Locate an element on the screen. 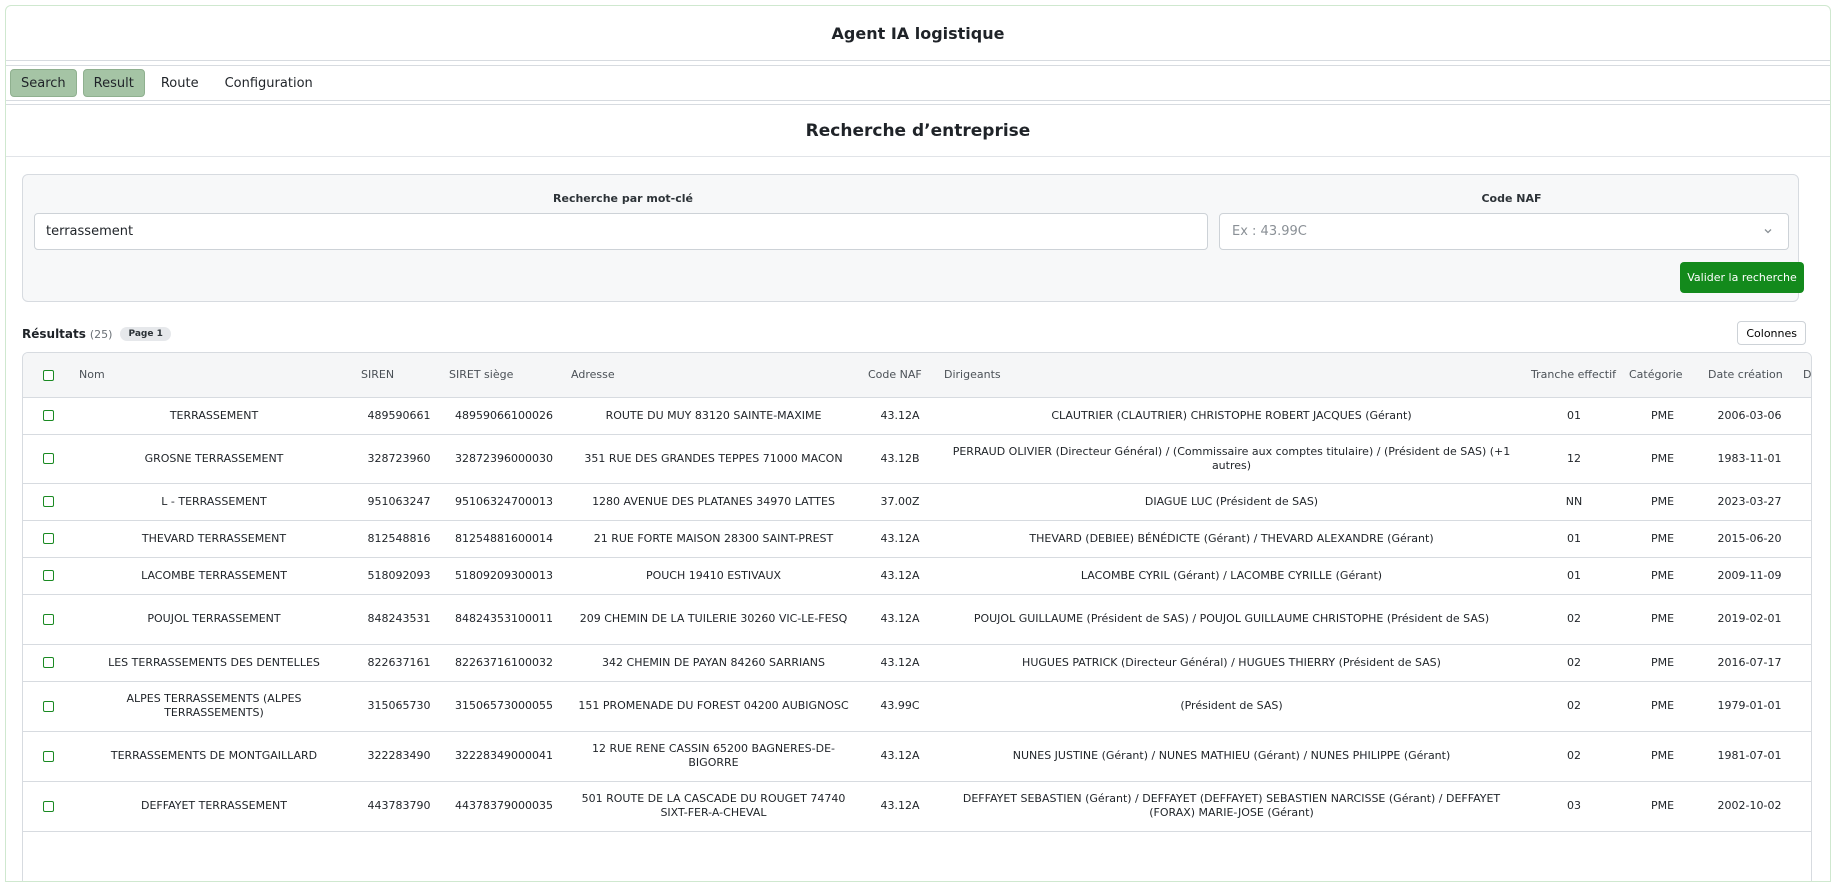 This screenshot has height=882, width=1836. cell-adresse: 151 PROMENADE DU FOREST 04200 AUBIGNOSC is located at coordinates (713, 706).